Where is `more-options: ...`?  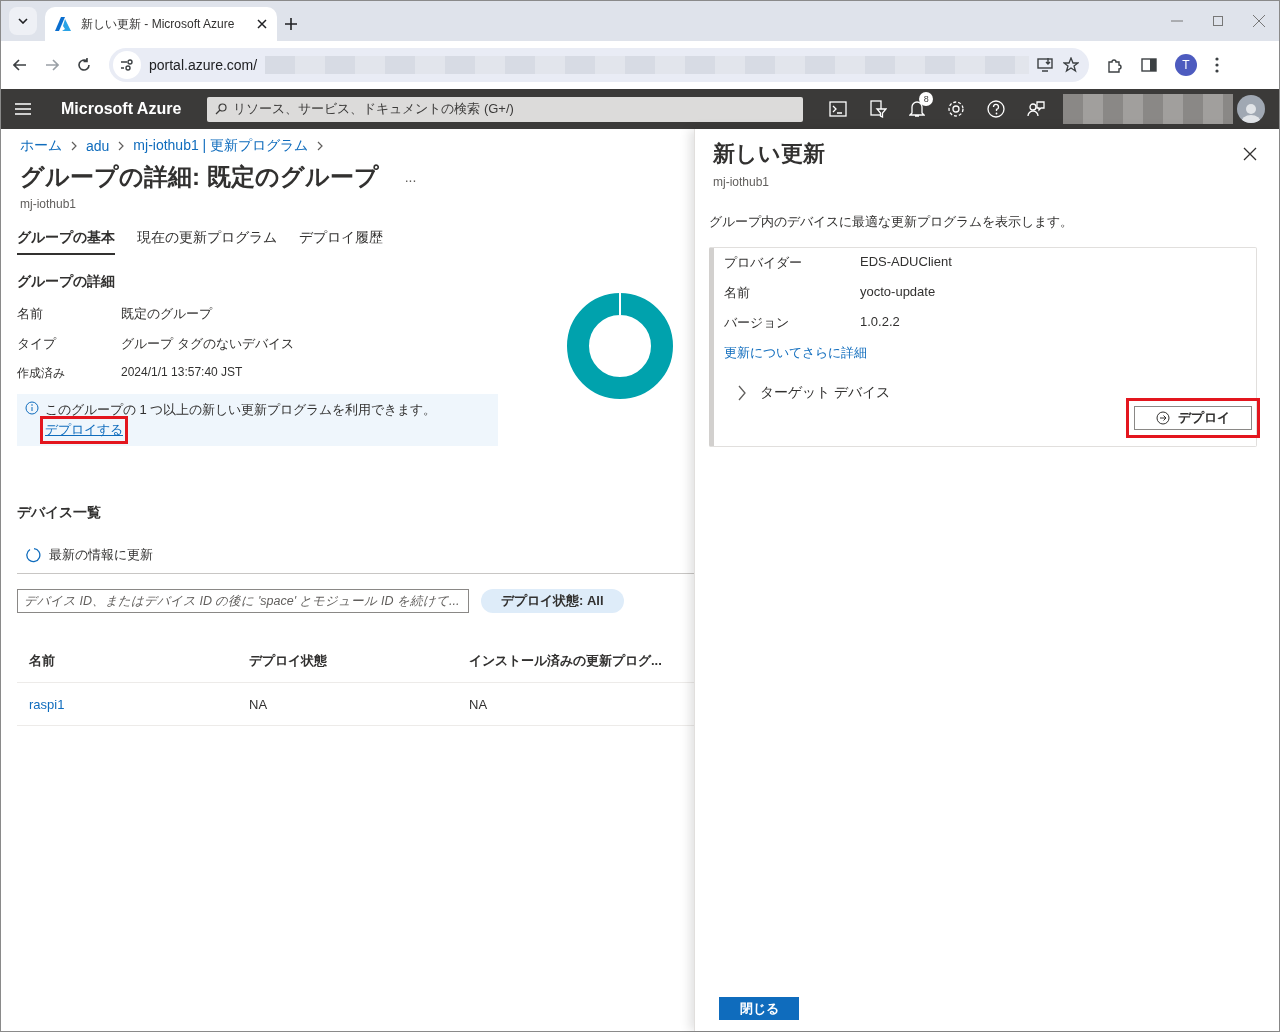
more-options: ... is located at coordinates (410, 177).